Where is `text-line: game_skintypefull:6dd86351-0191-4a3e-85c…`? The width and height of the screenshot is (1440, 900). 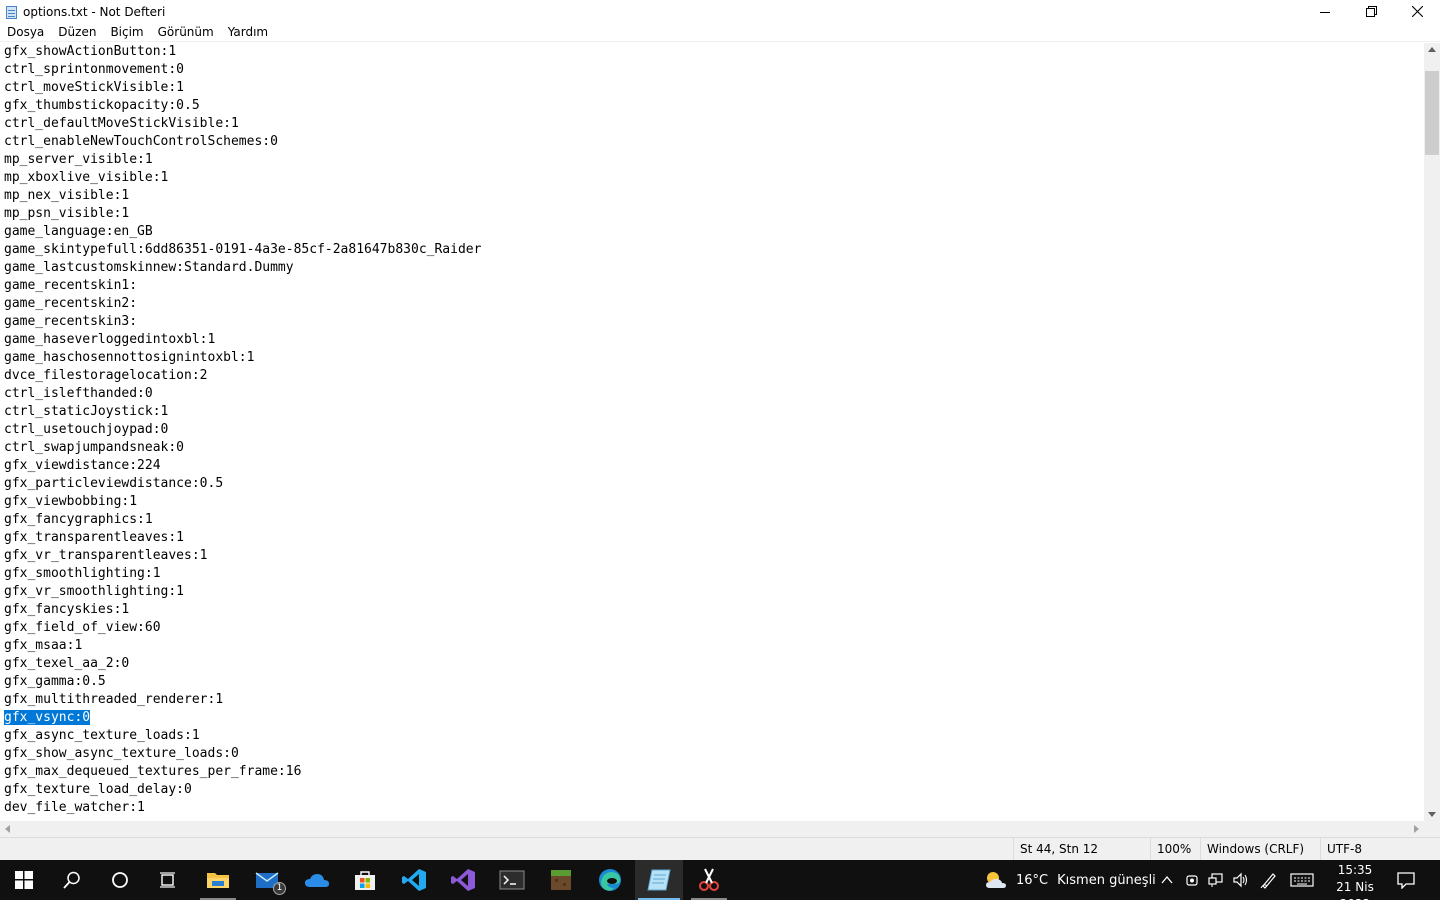 text-line: game_skintypefull:6dd86351-0191-4a3e-85c… is located at coordinates (714, 250).